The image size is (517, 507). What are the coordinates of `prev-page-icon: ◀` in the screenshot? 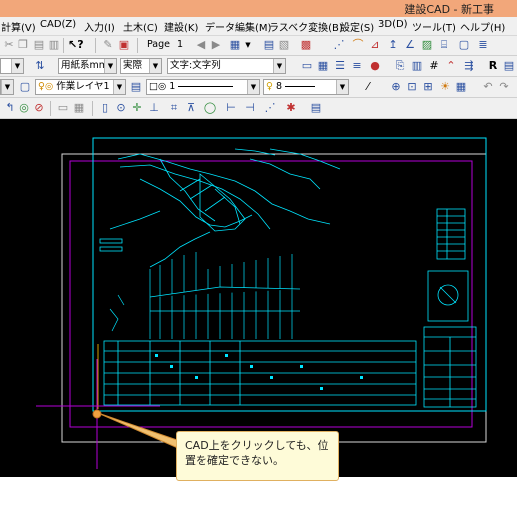 It's located at (201, 45).